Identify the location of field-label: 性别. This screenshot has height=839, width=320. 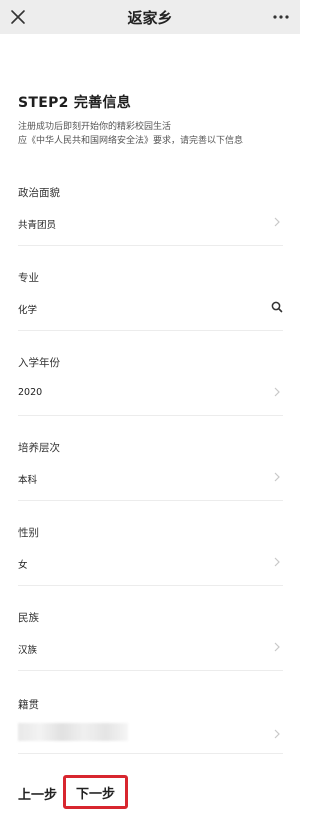
(28, 533).